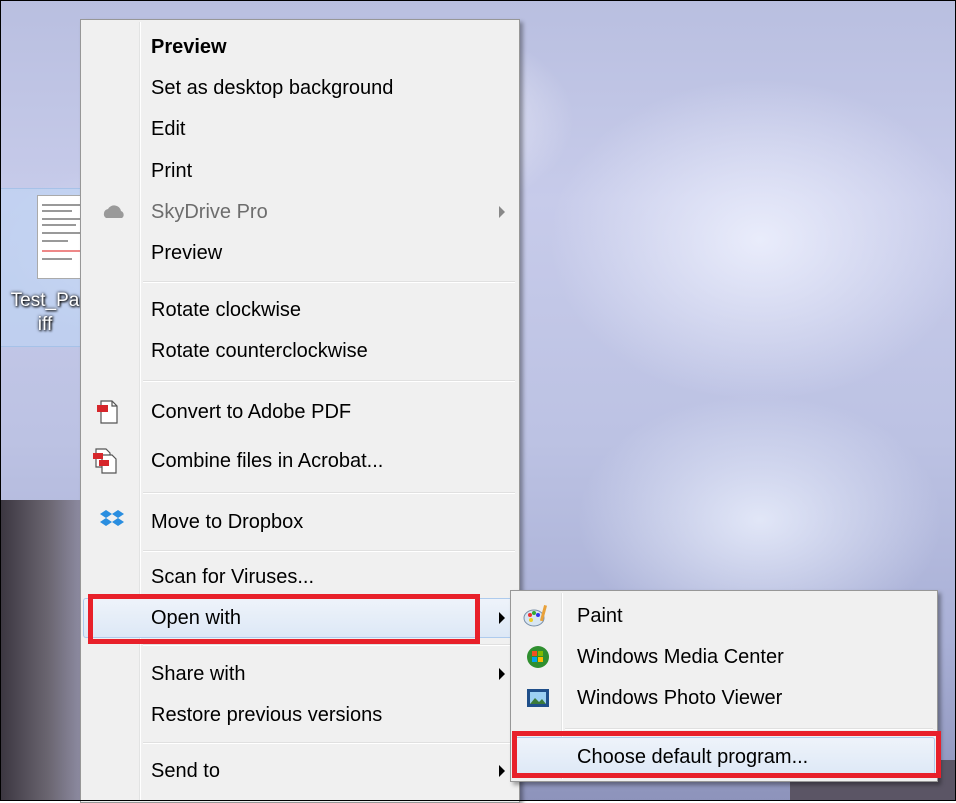  What do you see at coordinates (300, 171) in the screenshot?
I see `menu-item-print: Print` at bounding box center [300, 171].